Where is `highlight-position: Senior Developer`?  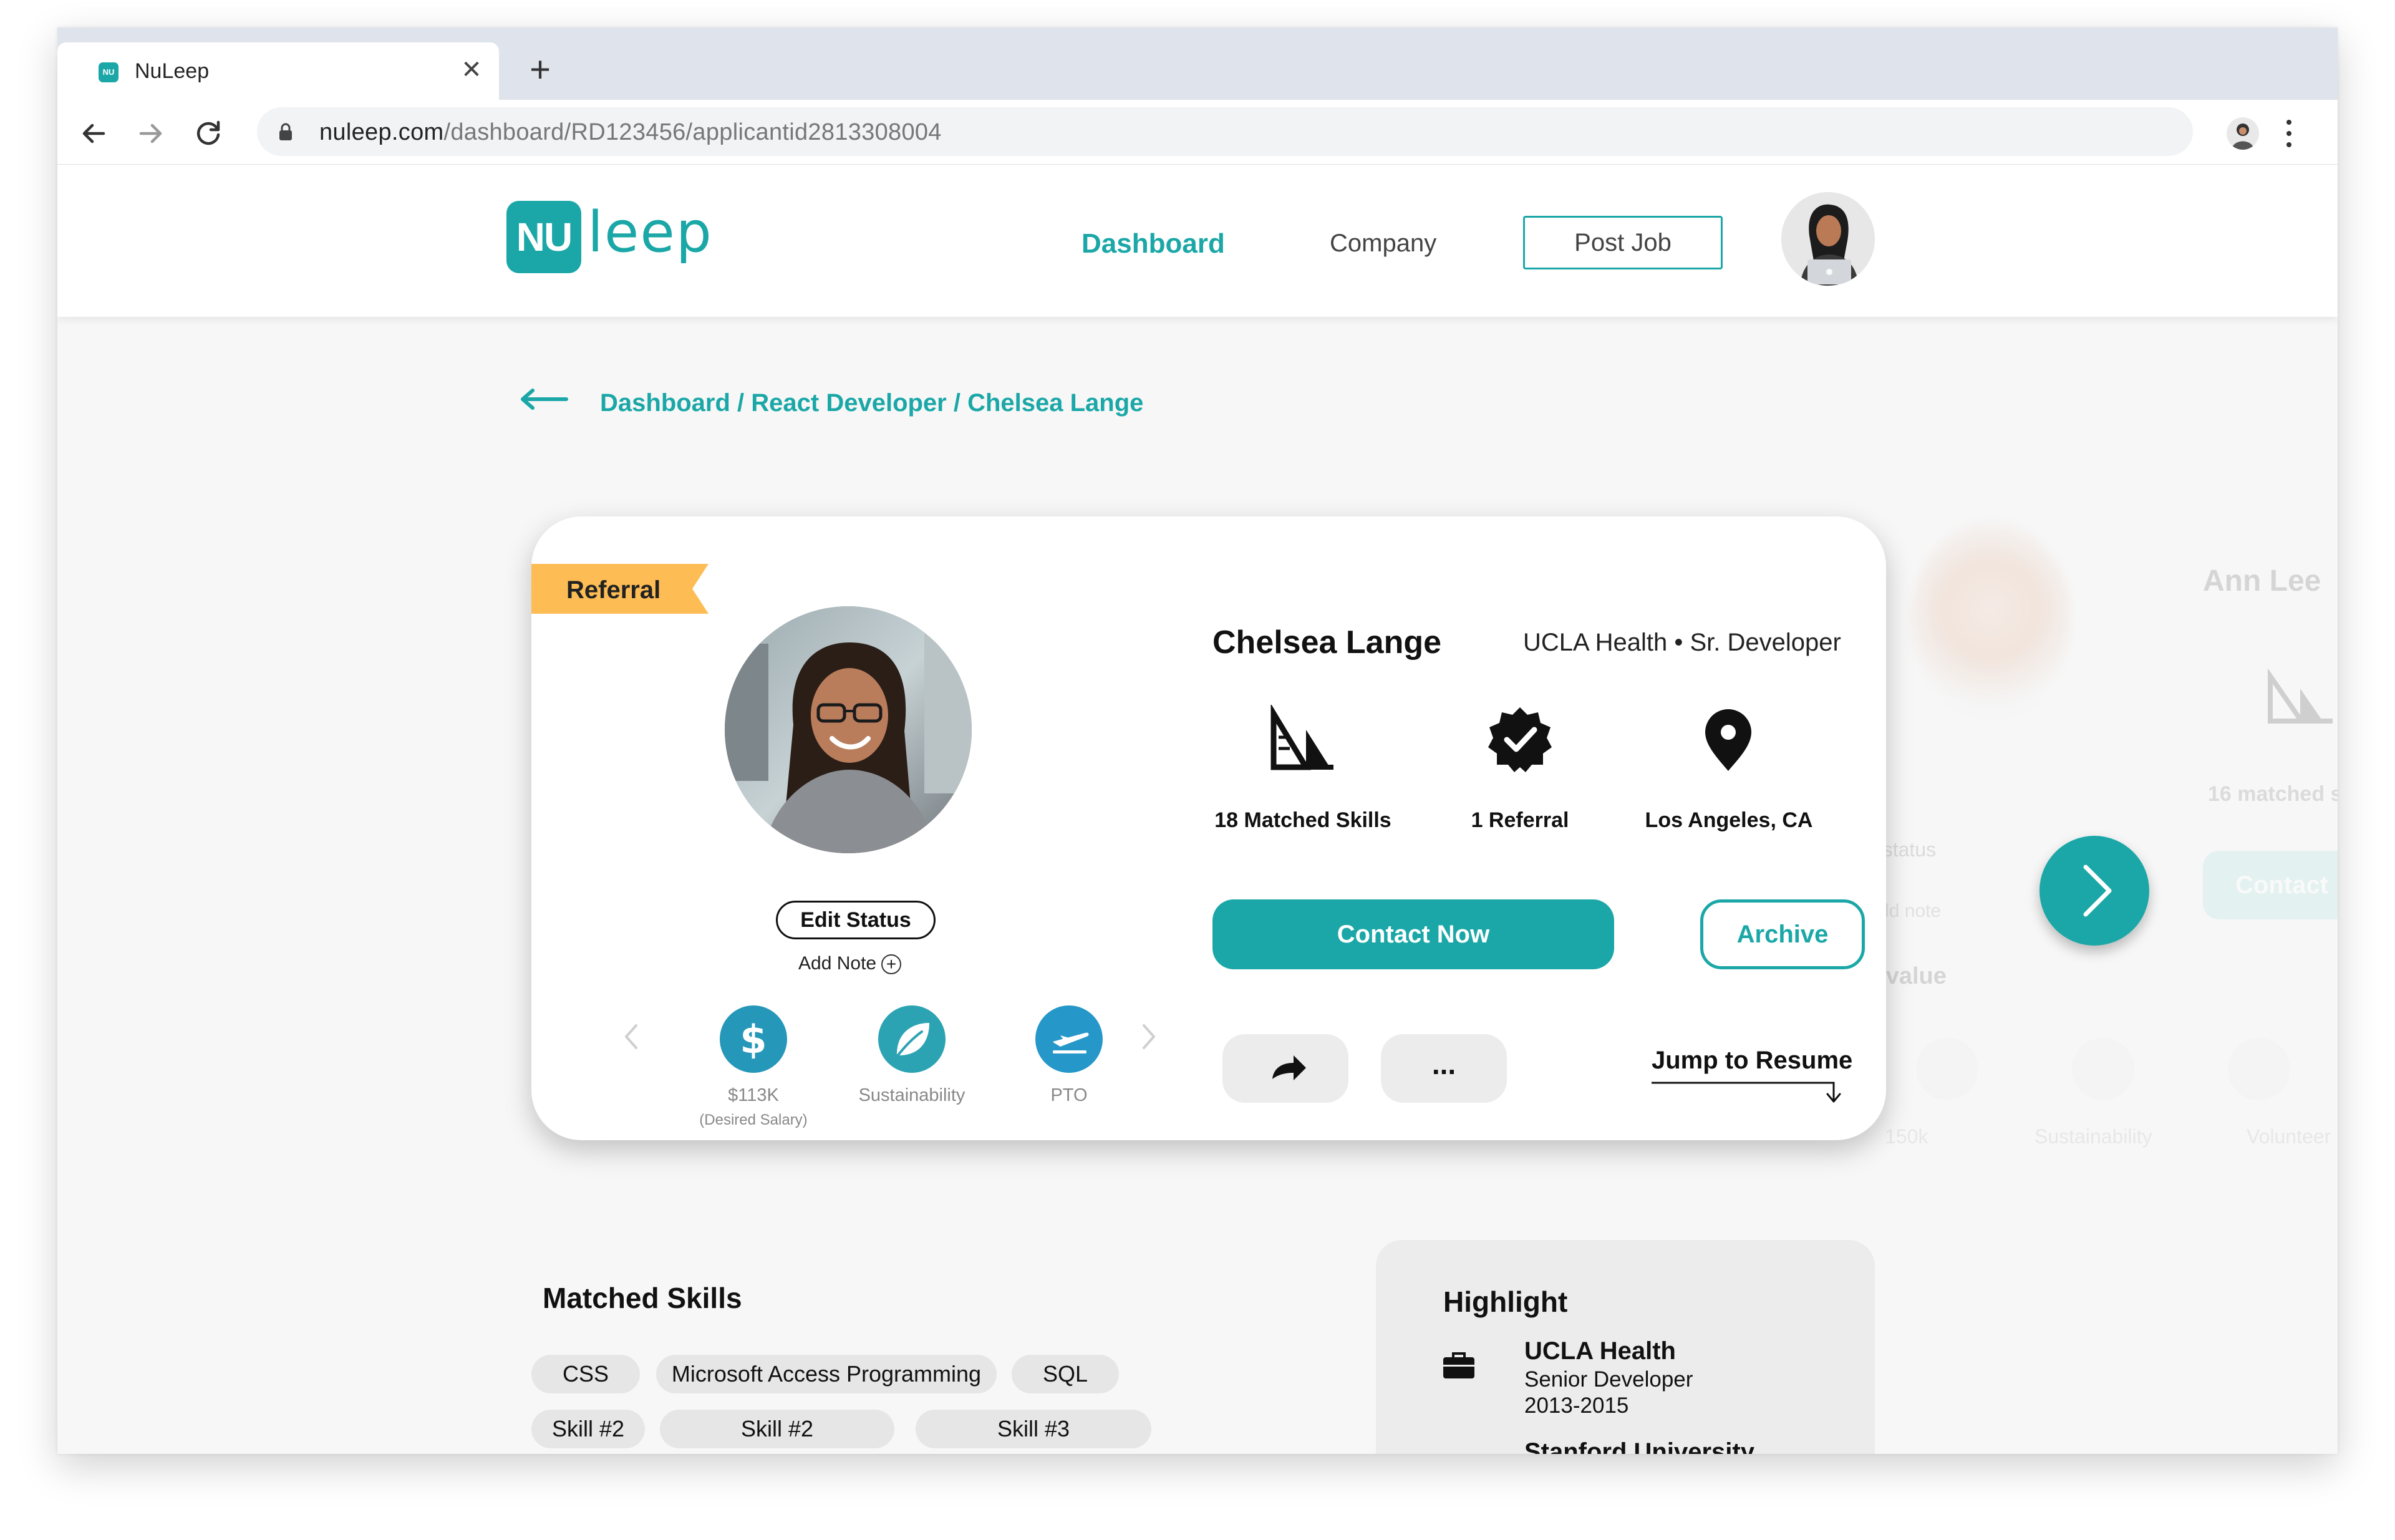 highlight-position: Senior Developer is located at coordinates (1608, 1379).